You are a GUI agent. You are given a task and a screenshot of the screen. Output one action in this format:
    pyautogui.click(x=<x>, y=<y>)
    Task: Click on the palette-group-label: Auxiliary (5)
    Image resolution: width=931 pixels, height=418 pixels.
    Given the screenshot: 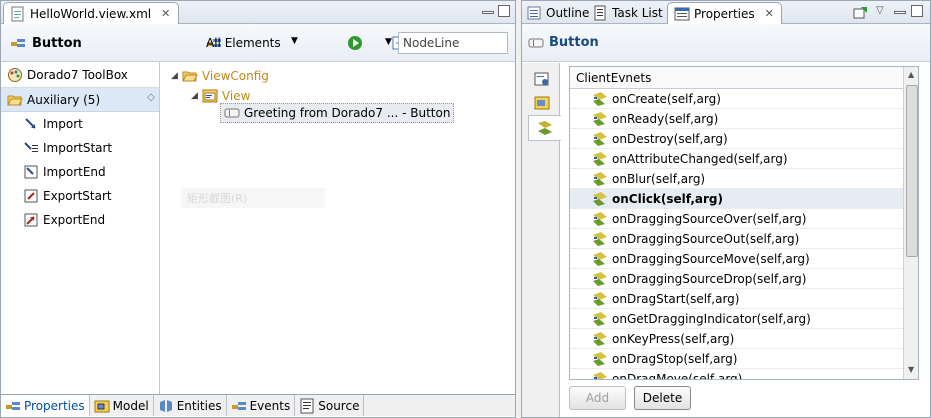 What is the action you would take?
    pyautogui.click(x=64, y=99)
    